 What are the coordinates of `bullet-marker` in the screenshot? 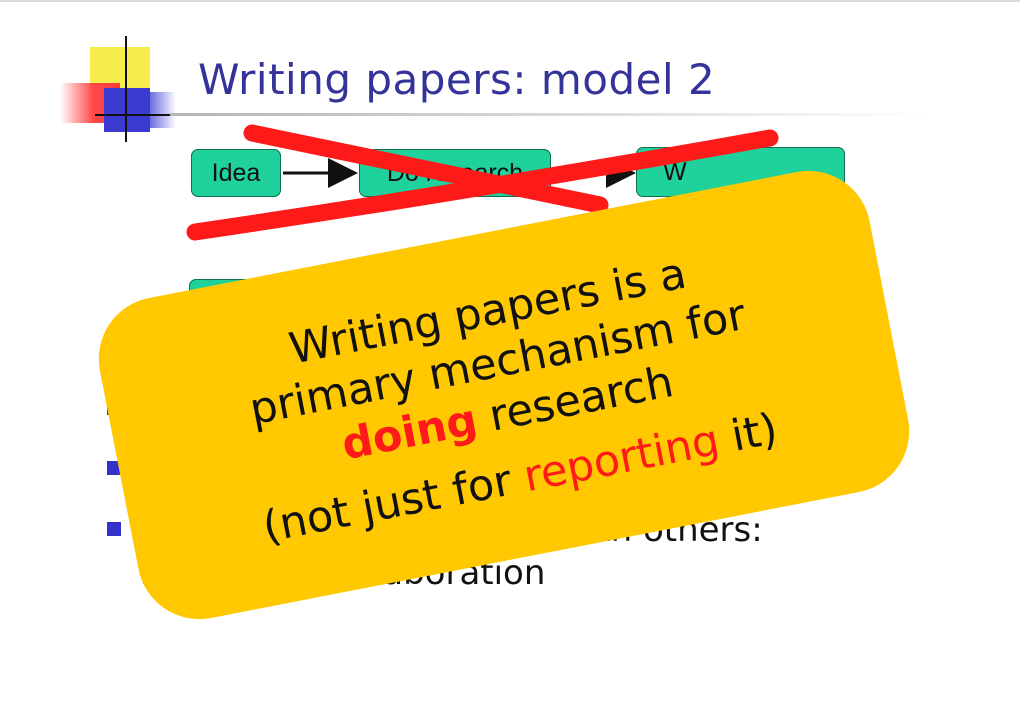 It's located at (114, 529).